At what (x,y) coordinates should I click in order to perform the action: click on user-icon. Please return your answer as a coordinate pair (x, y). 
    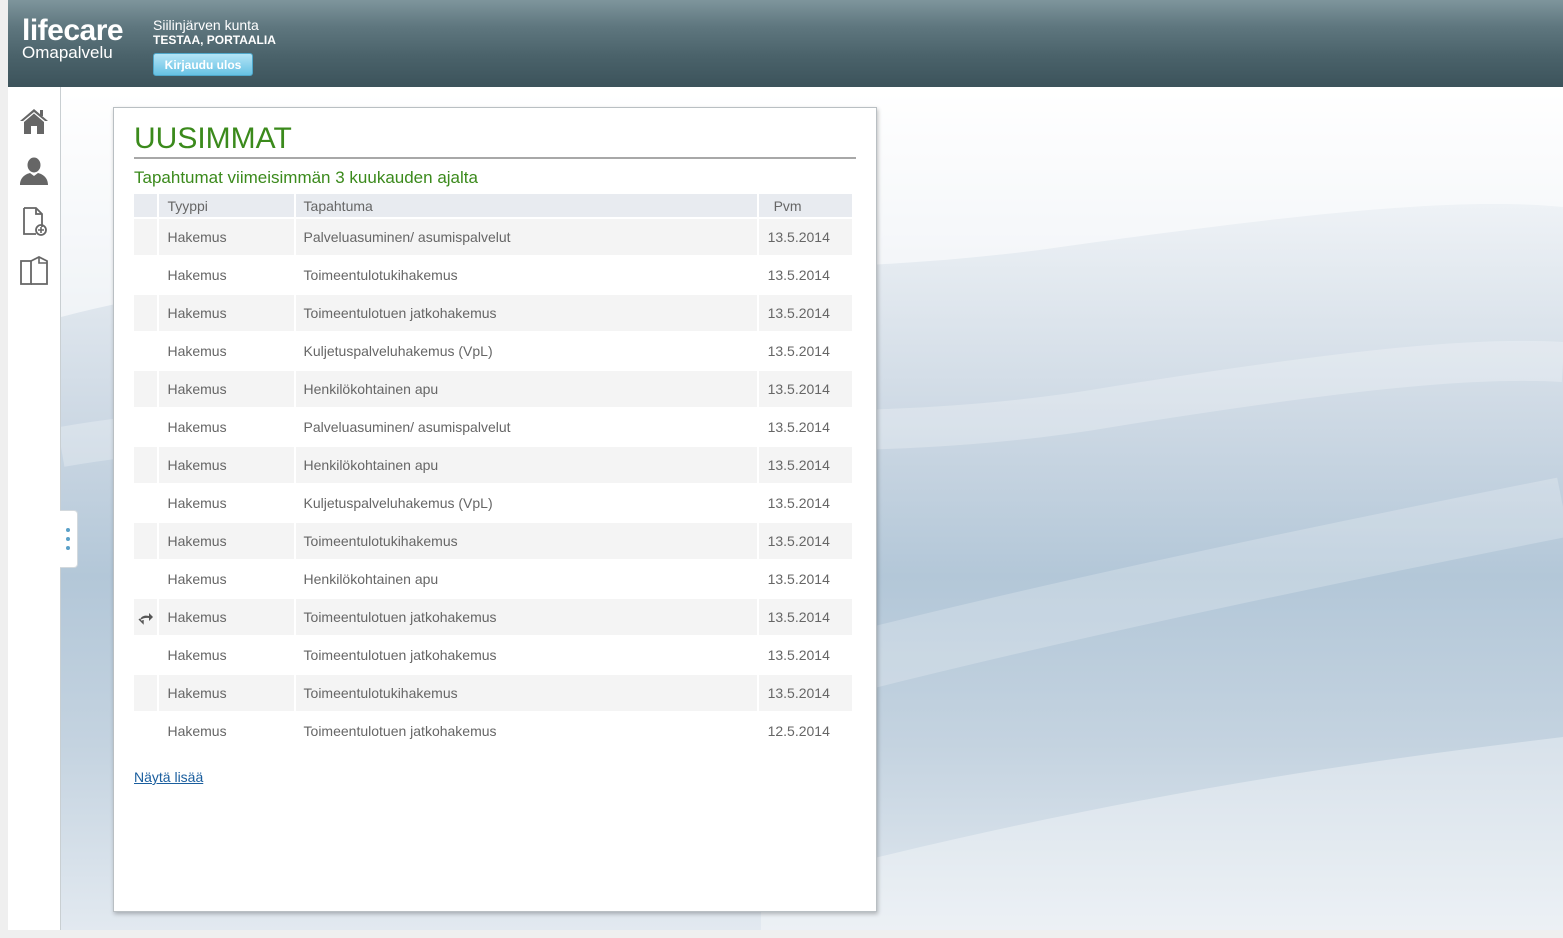
    Looking at the image, I should click on (34, 171).